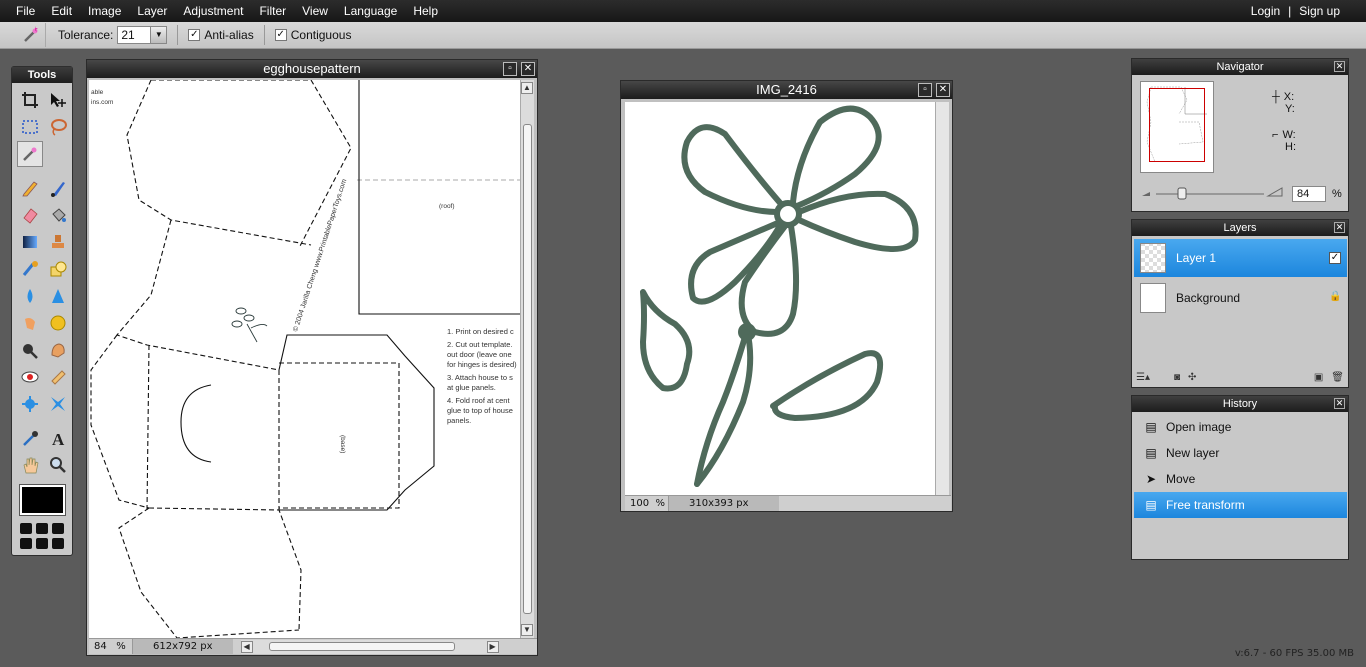 The width and height of the screenshot is (1366, 667). What do you see at coordinates (58, 465) in the screenshot?
I see `zoom-icon` at bounding box center [58, 465].